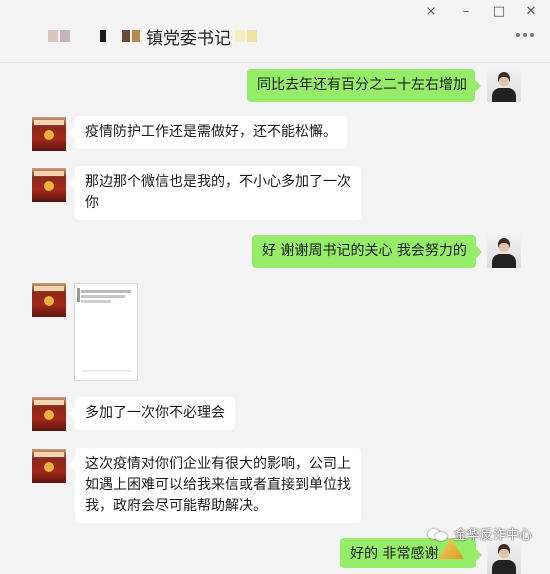 The image size is (550, 574). What do you see at coordinates (499, 11) in the screenshot?
I see `maximize-icon: □` at bounding box center [499, 11].